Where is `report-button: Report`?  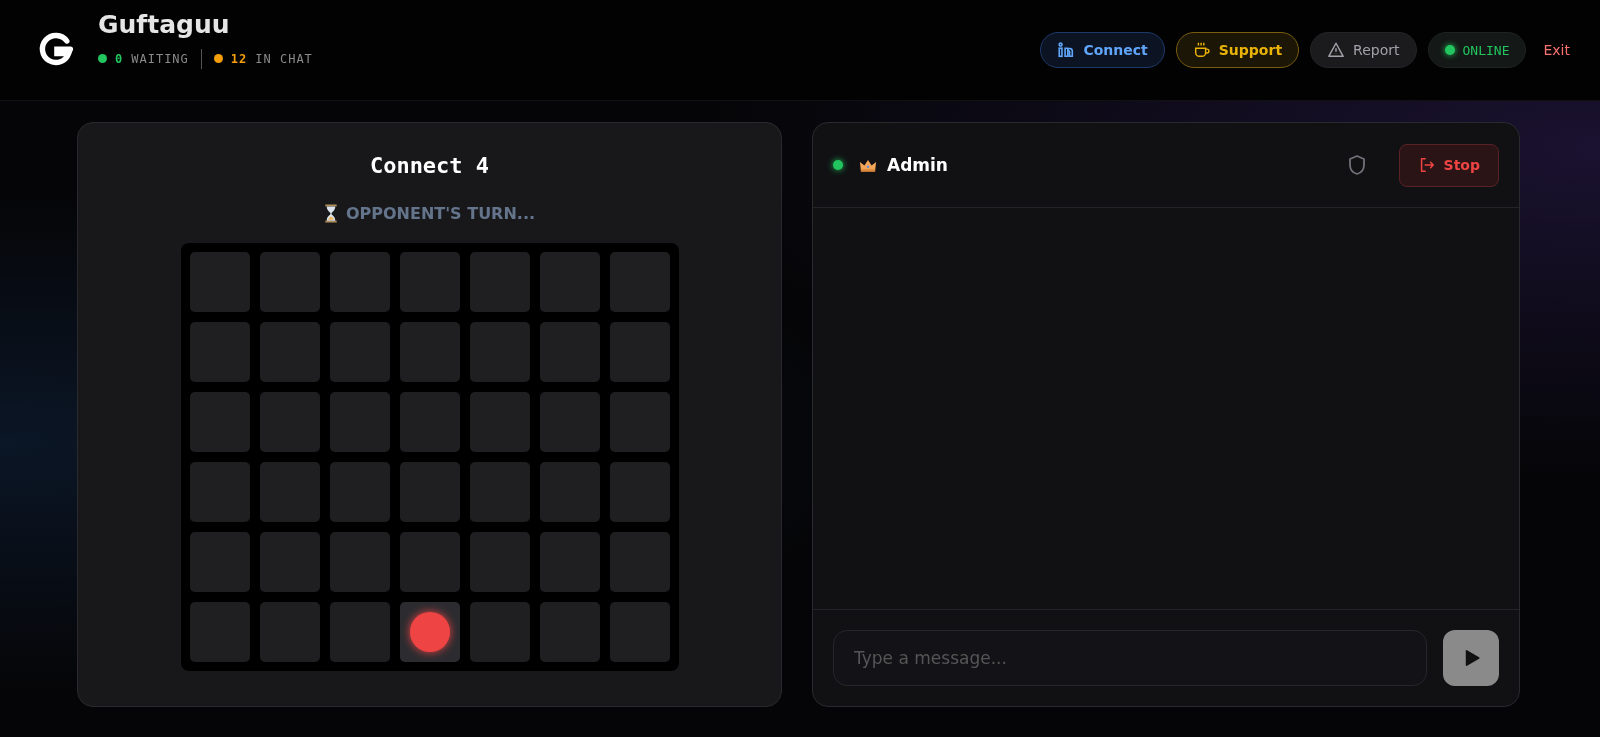
report-button: Report is located at coordinates (1363, 50).